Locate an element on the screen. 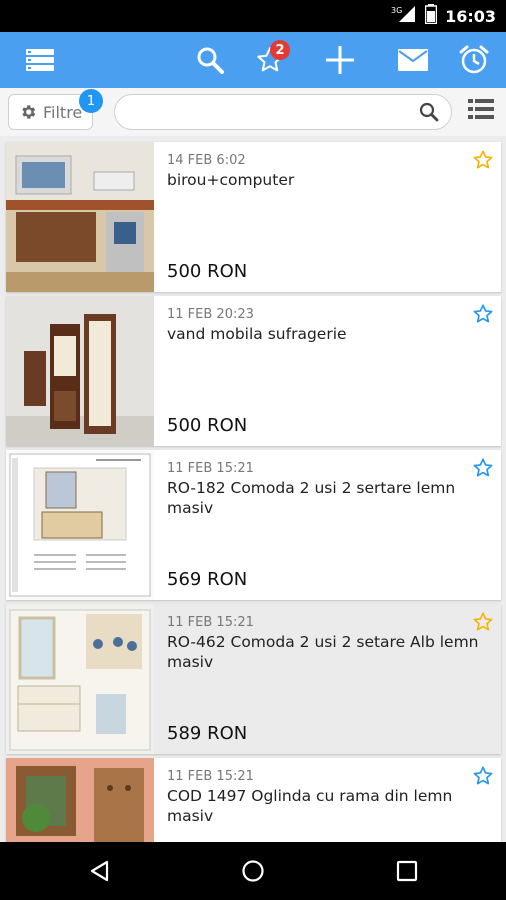 The height and width of the screenshot is (900, 506). recents-button is located at coordinates (407, 871).